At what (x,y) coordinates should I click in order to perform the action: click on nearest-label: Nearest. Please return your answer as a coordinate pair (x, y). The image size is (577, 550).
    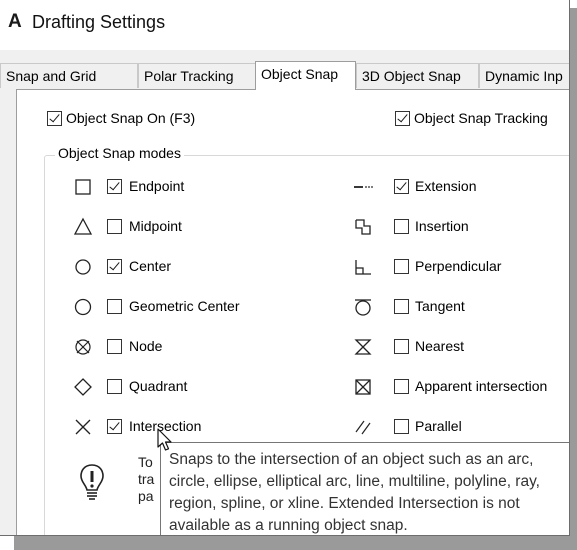
    Looking at the image, I should click on (439, 346).